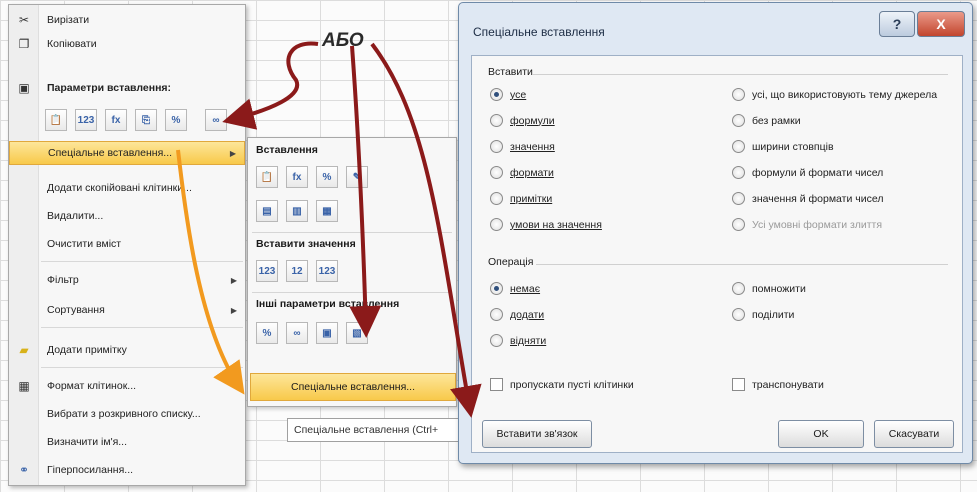  What do you see at coordinates (357, 177) in the screenshot?
I see `paste-keep-source-icon: ✎` at bounding box center [357, 177].